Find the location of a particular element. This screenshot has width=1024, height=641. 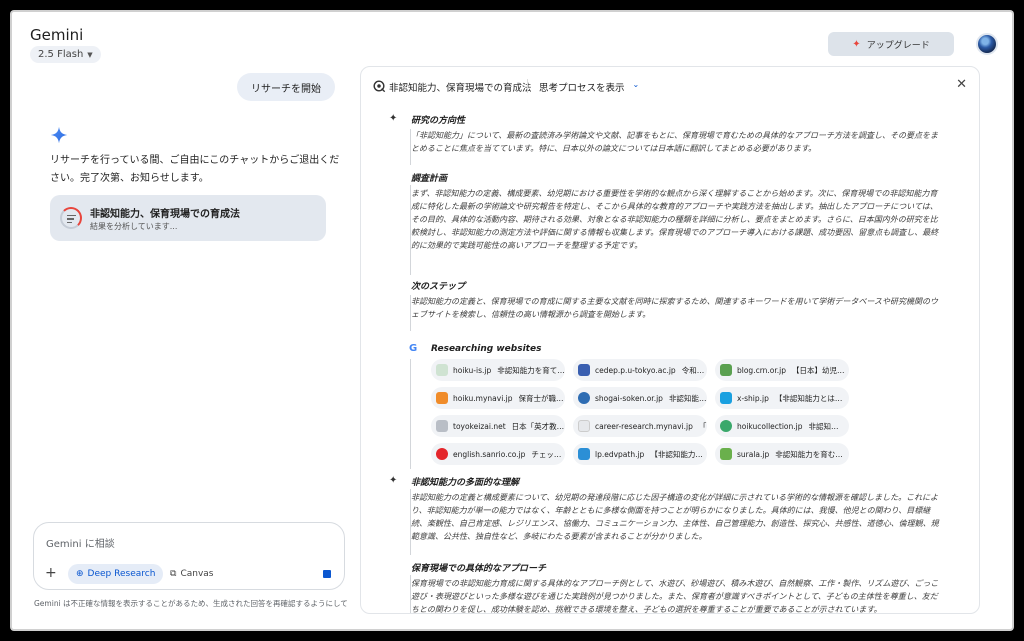

spark-icon: ✦ is located at coordinates (856, 44).